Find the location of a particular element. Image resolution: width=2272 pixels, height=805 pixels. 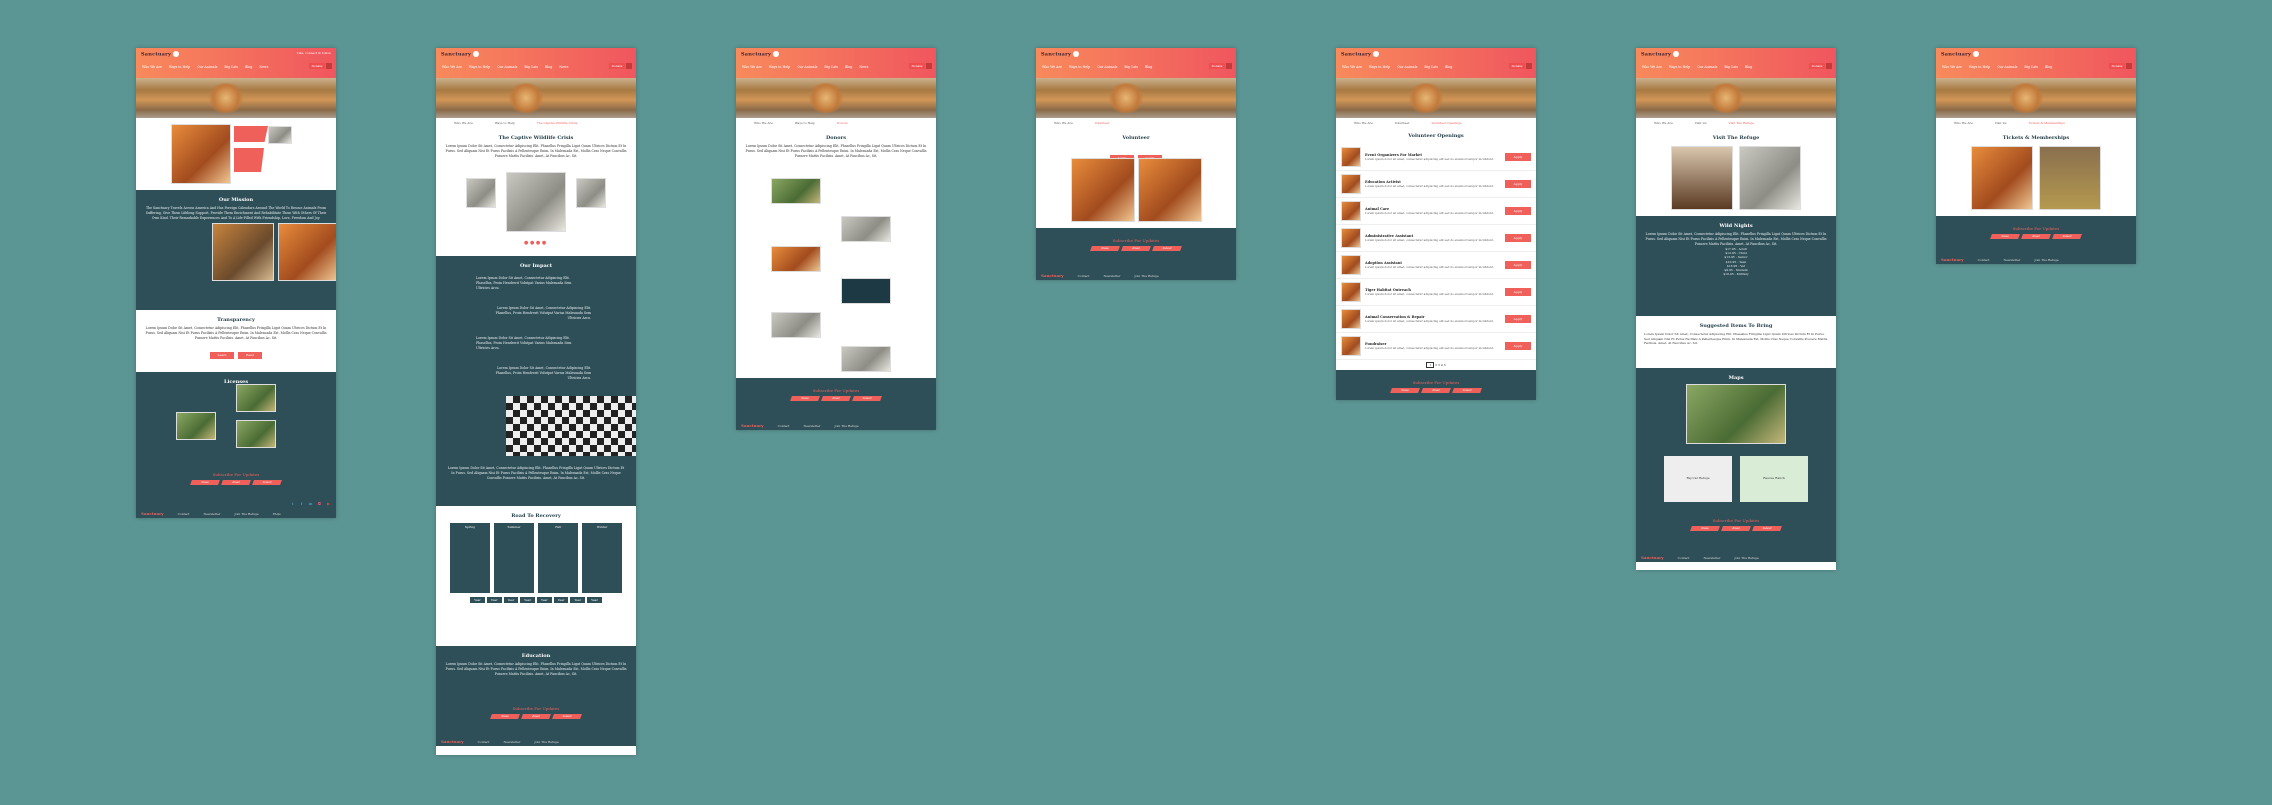

page-link: 2 is located at coordinates (1436, 365).